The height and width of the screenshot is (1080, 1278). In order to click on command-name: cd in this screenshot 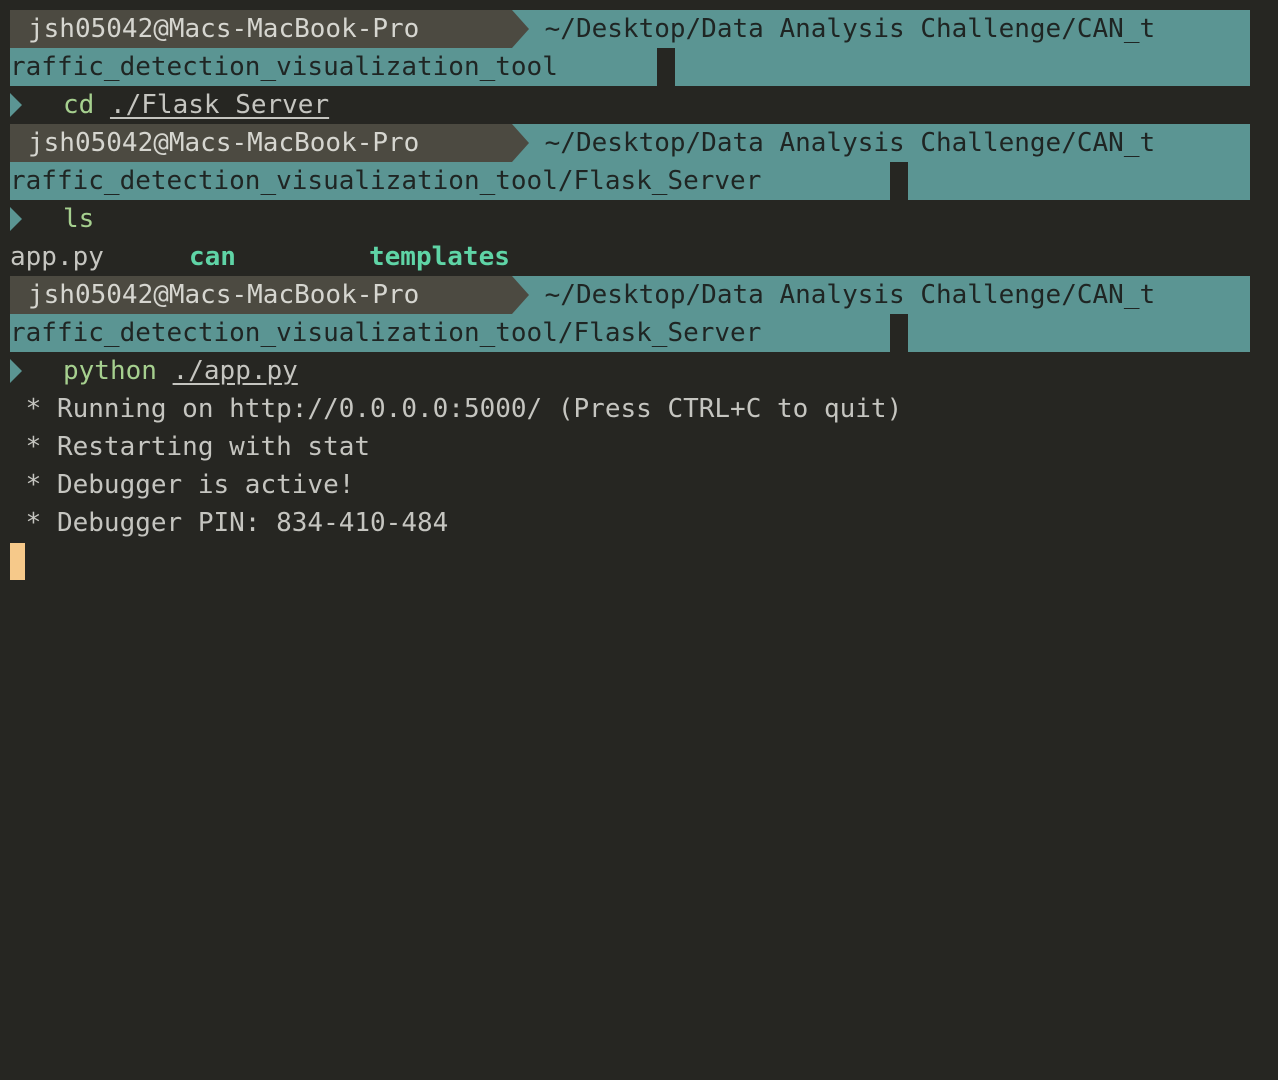, I will do `click(79, 105)`.